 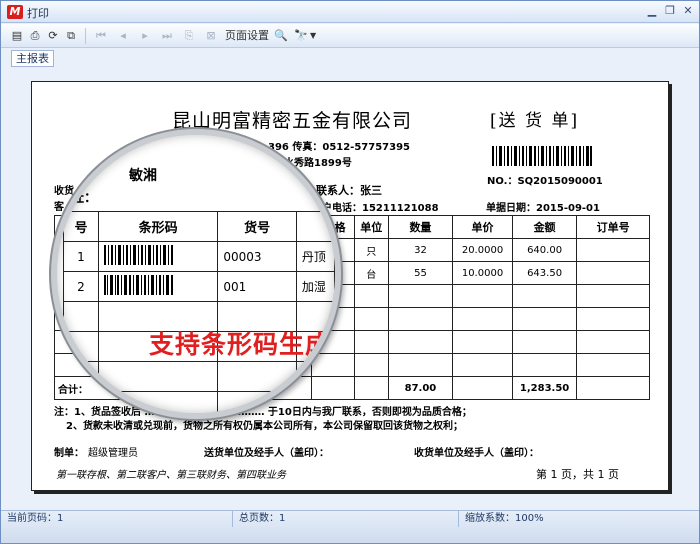 I want to click on last-page-icon: ⏭, so click(x=167, y=36).